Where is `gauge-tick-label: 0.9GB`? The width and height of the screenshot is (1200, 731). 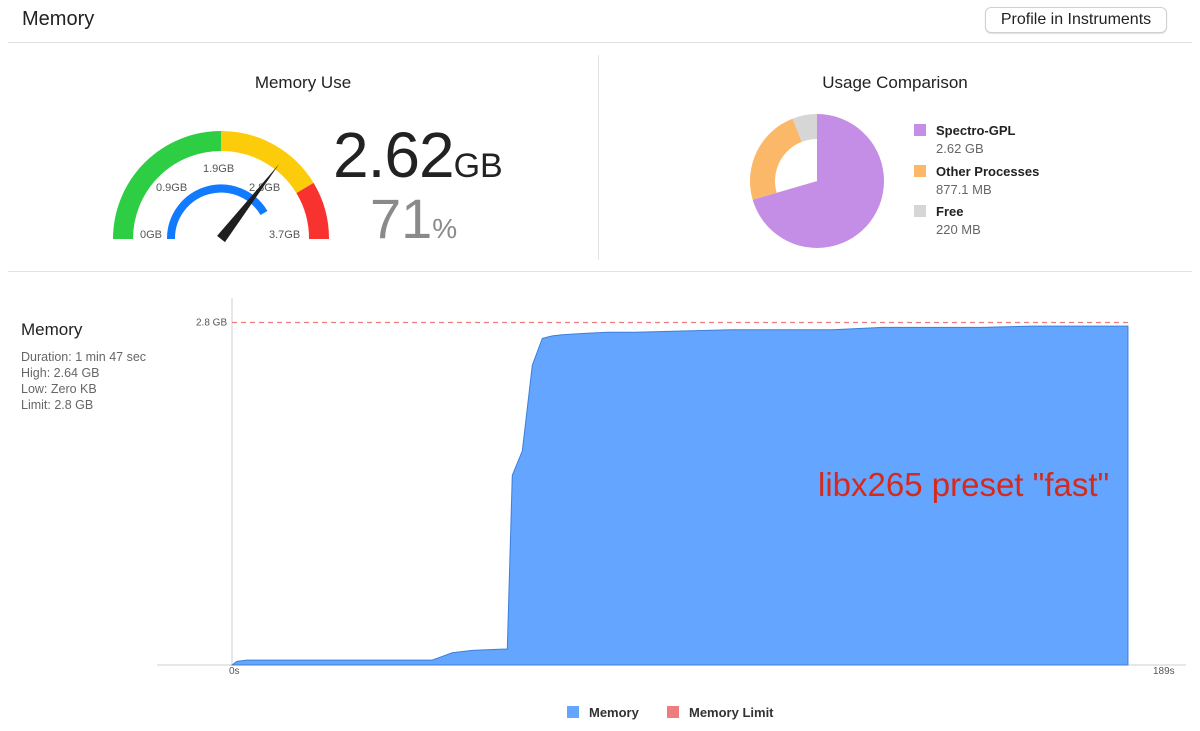 gauge-tick-label: 0.9GB is located at coordinates (171, 188).